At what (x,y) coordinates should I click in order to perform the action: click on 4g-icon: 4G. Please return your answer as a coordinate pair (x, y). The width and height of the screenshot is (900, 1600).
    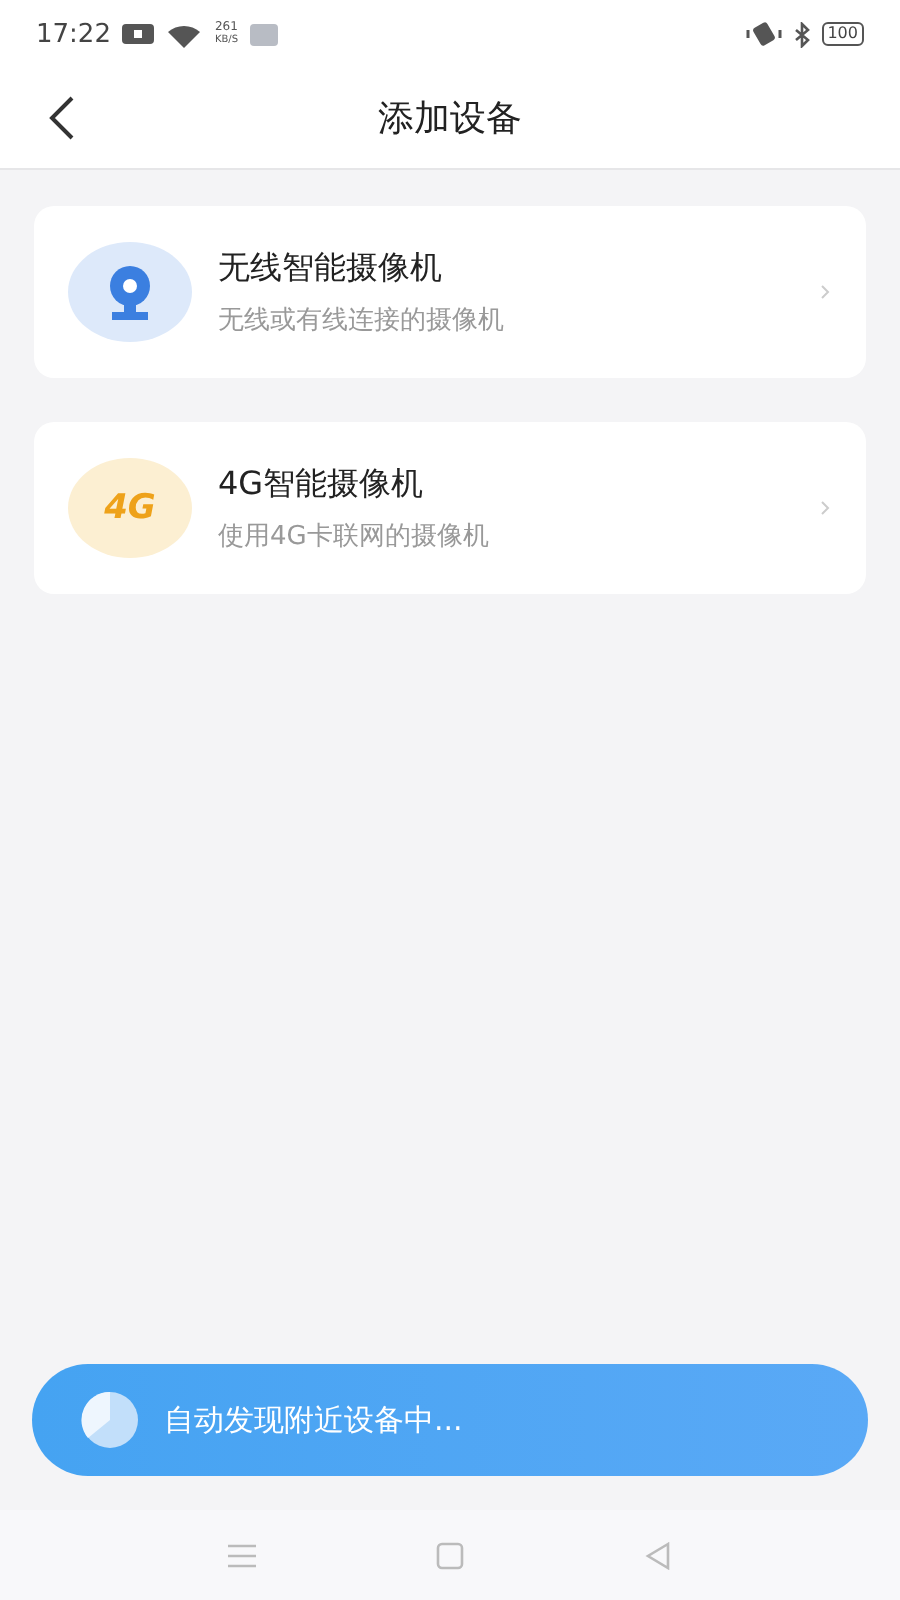
    Looking at the image, I should click on (130, 508).